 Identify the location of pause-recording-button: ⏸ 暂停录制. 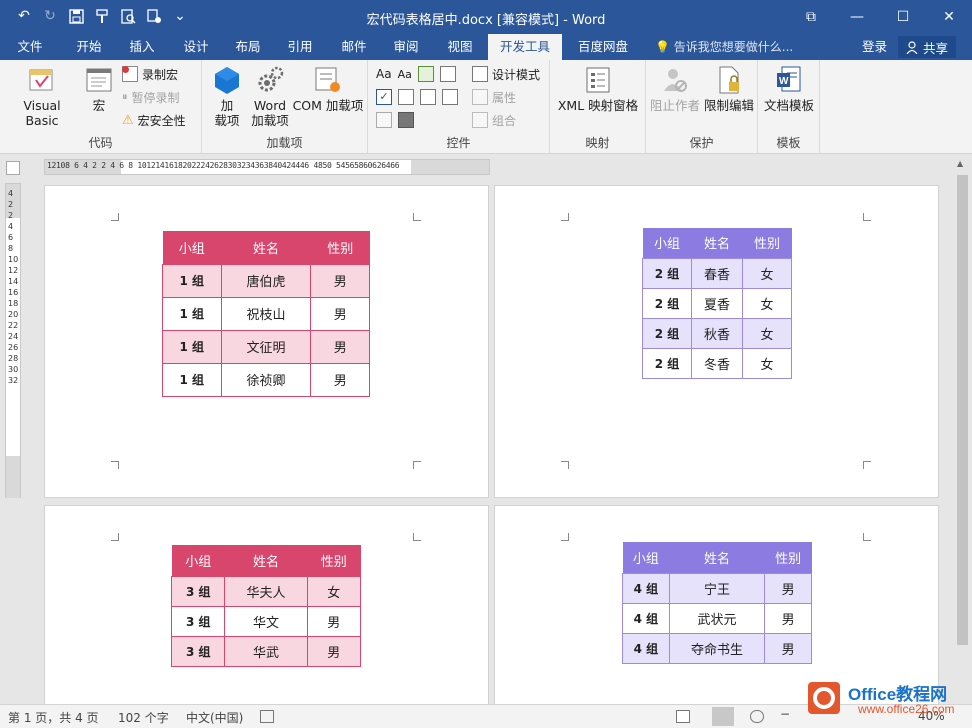
(151, 97).